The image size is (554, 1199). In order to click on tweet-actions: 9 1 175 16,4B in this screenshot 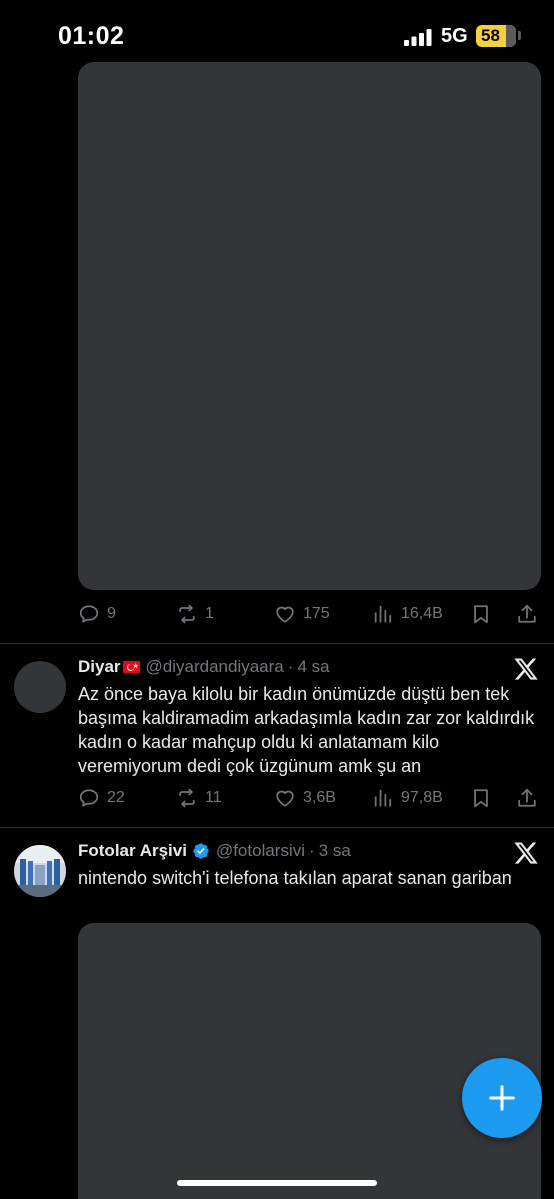, I will do `click(309, 614)`.